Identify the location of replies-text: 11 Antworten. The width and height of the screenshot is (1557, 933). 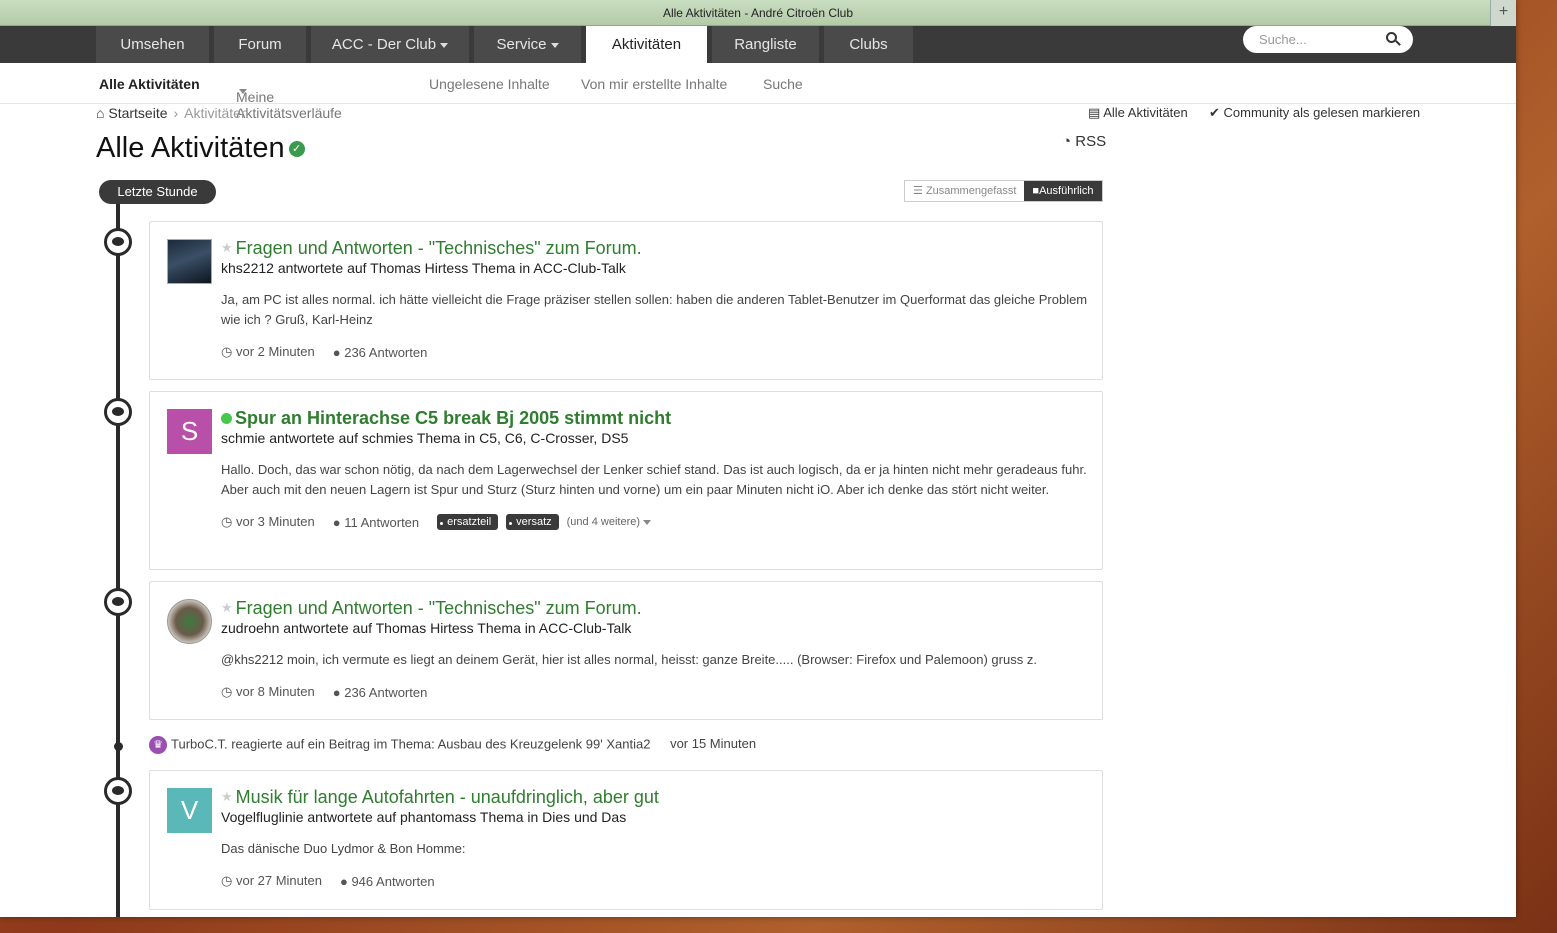
(382, 522).